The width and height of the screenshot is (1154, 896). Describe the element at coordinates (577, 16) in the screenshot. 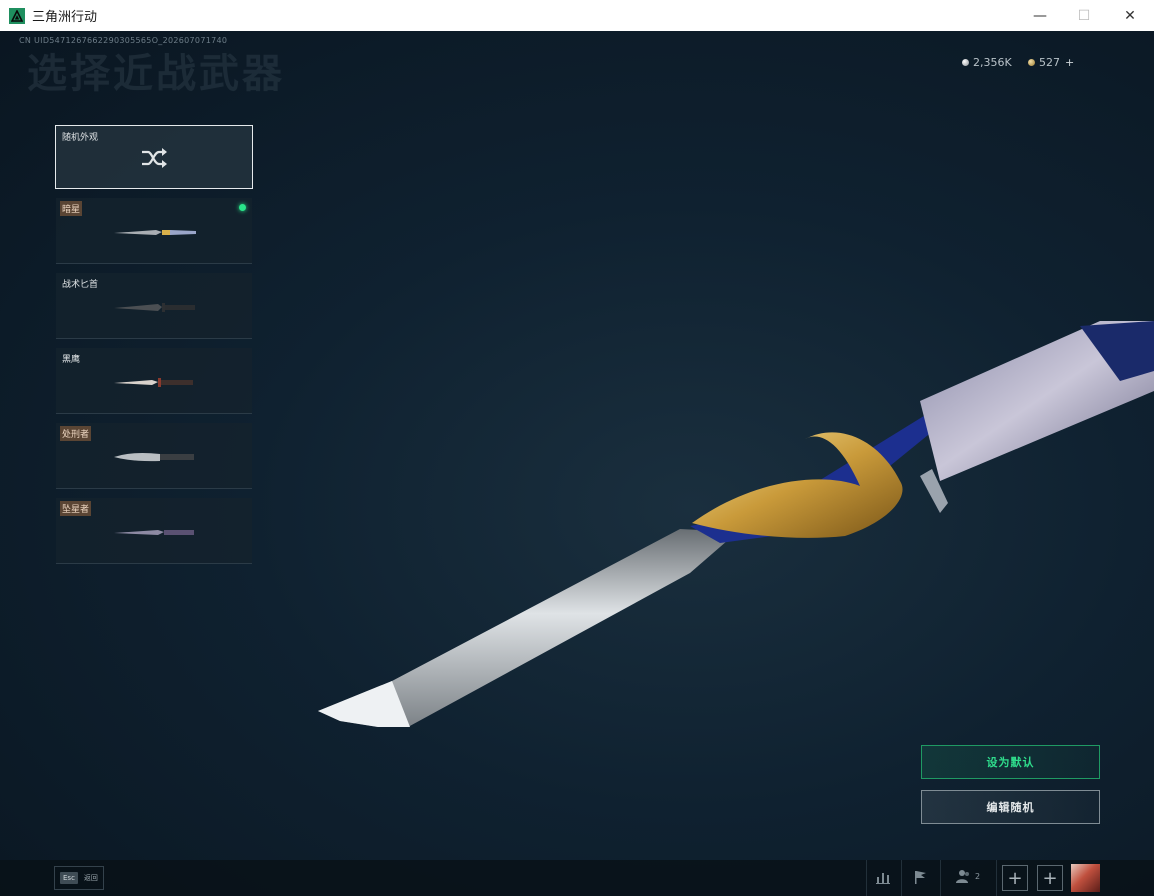

I see `window-titlebar: 三角洲行动 — ☐ ✕` at that location.